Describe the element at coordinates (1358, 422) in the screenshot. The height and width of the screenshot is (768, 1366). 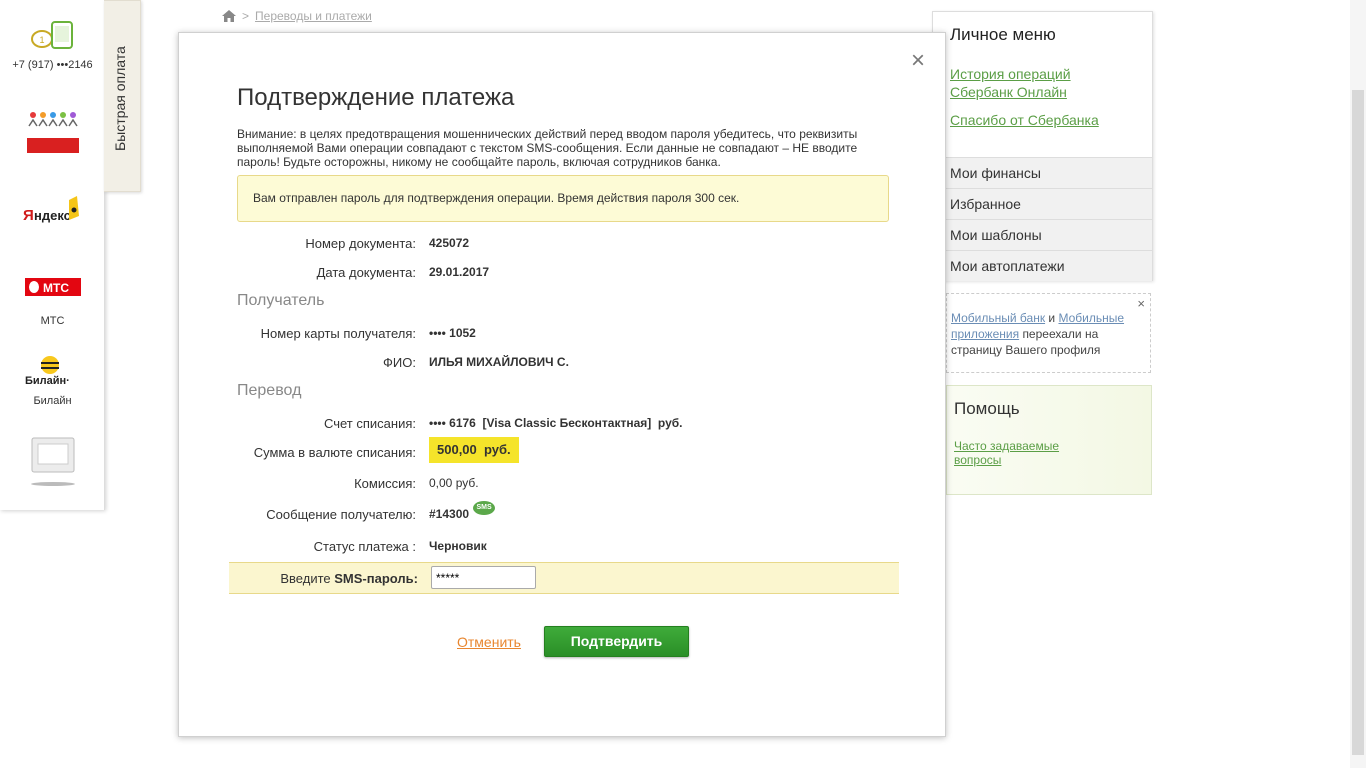
I see `scrollbar-thumb` at that location.